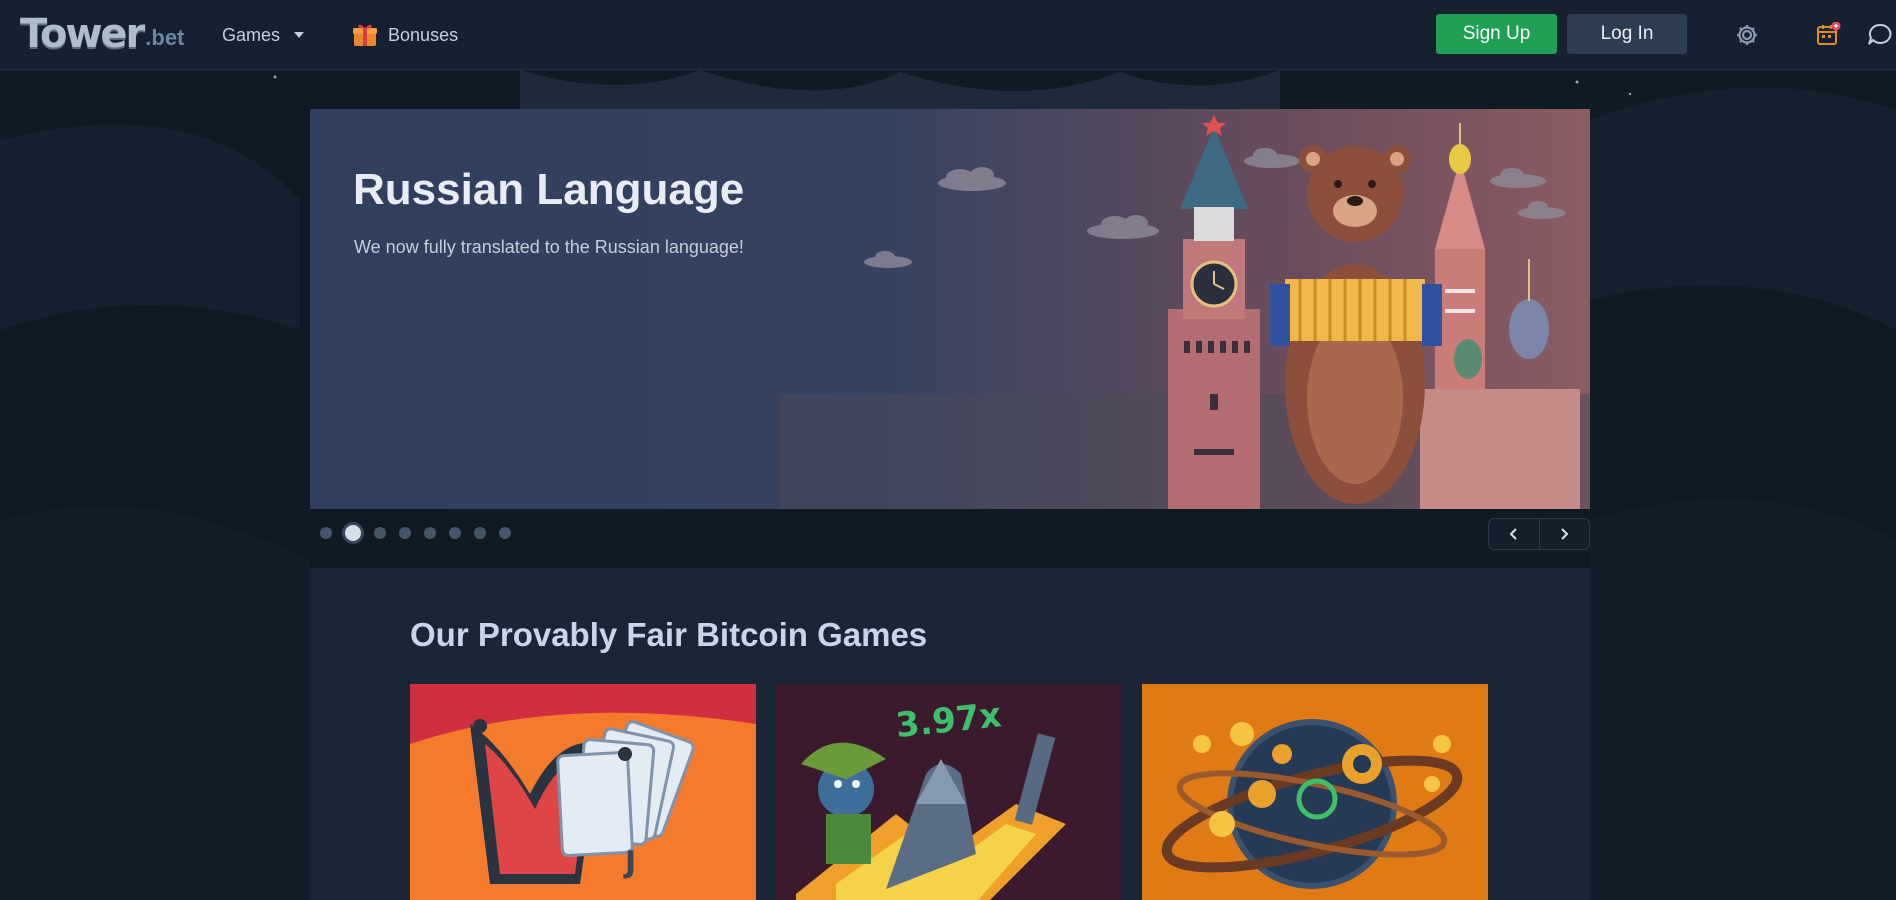 The height and width of the screenshot is (900, 1896). Describe the element at coordinates (365, 35) in the screenshot. I see `gift-icon` at that location.